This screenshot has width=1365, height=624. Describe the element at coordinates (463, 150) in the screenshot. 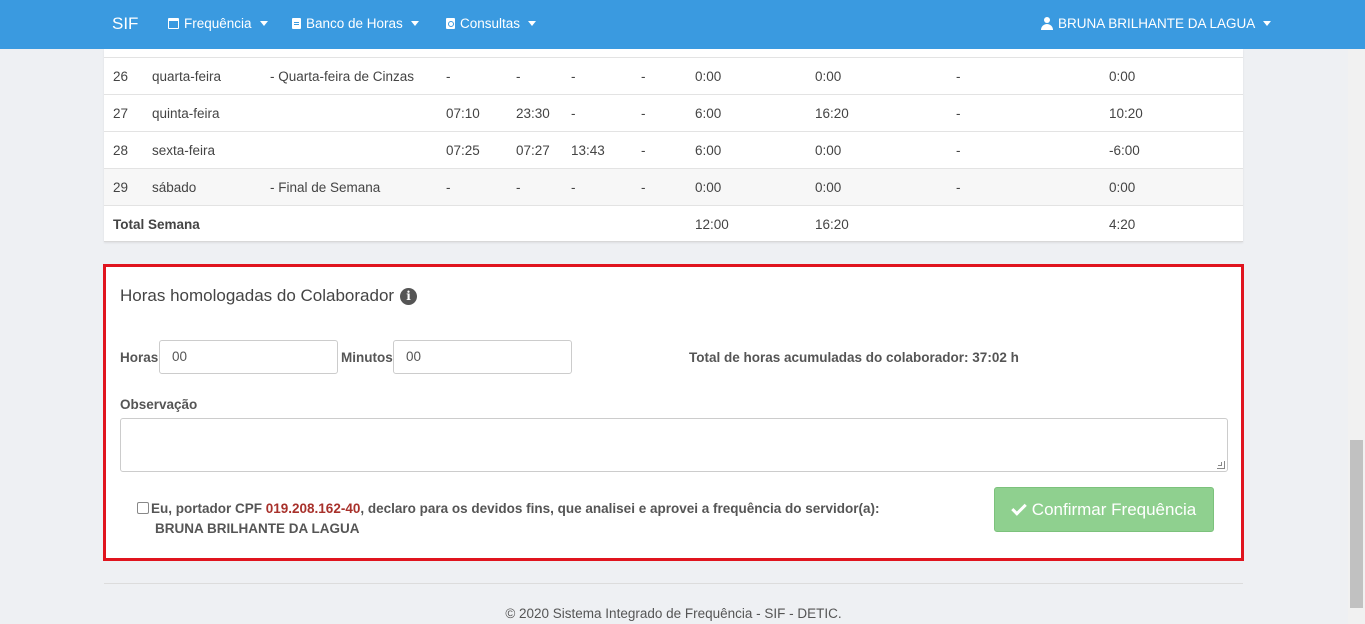

I see `cell-entrada-1: 07:25` at that location.